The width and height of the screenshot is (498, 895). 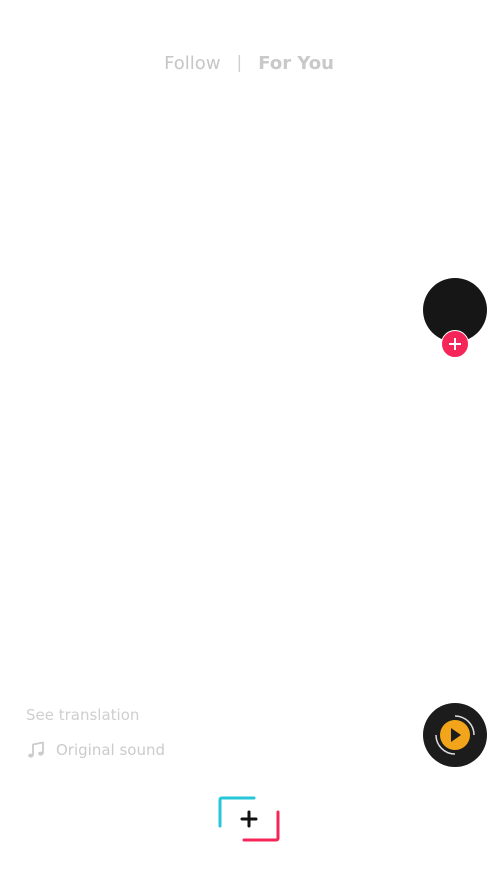 I want to click on create-video-button, so click(x=249, y=819).